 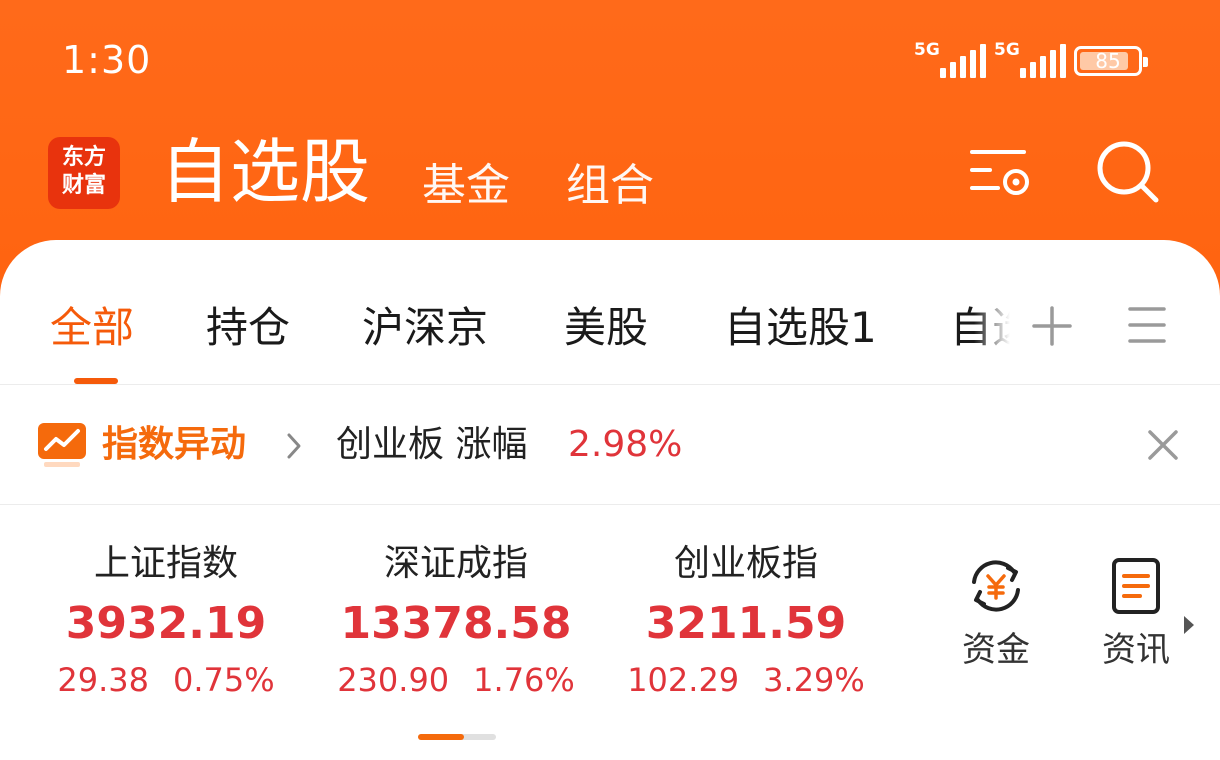 I want to click on tab-holdings: 持仓, so click(x=248, y=328).